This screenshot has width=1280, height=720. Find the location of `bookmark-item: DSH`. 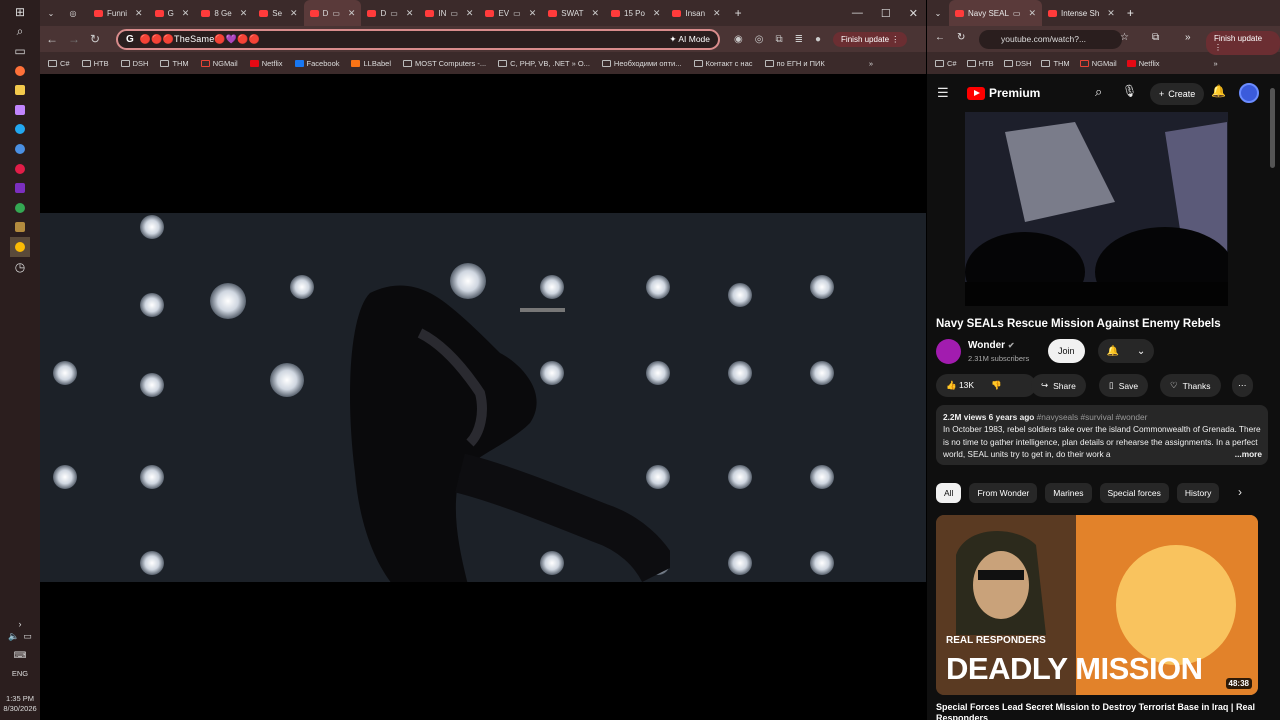

bookmark-item: DSH is located at coordinates (134, 63).